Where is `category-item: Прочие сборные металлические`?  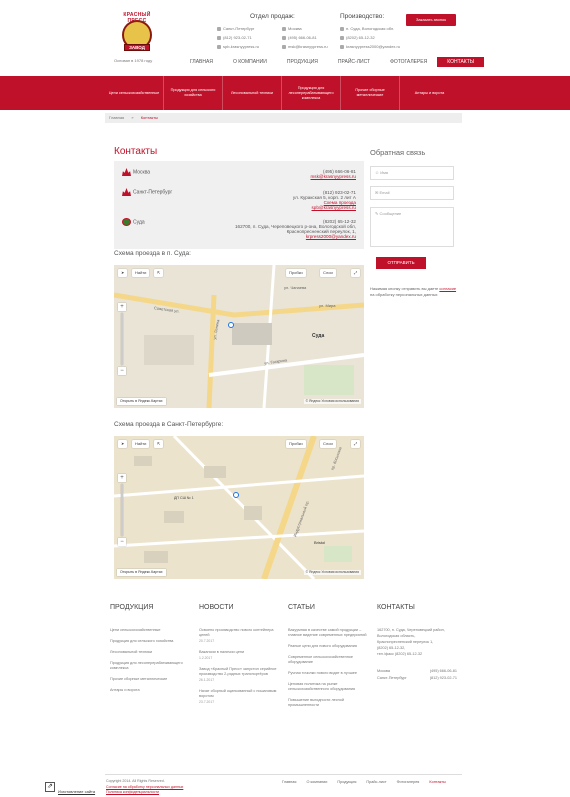 category-item: Прочие сборные металлические is located at coordinates (370, 93).